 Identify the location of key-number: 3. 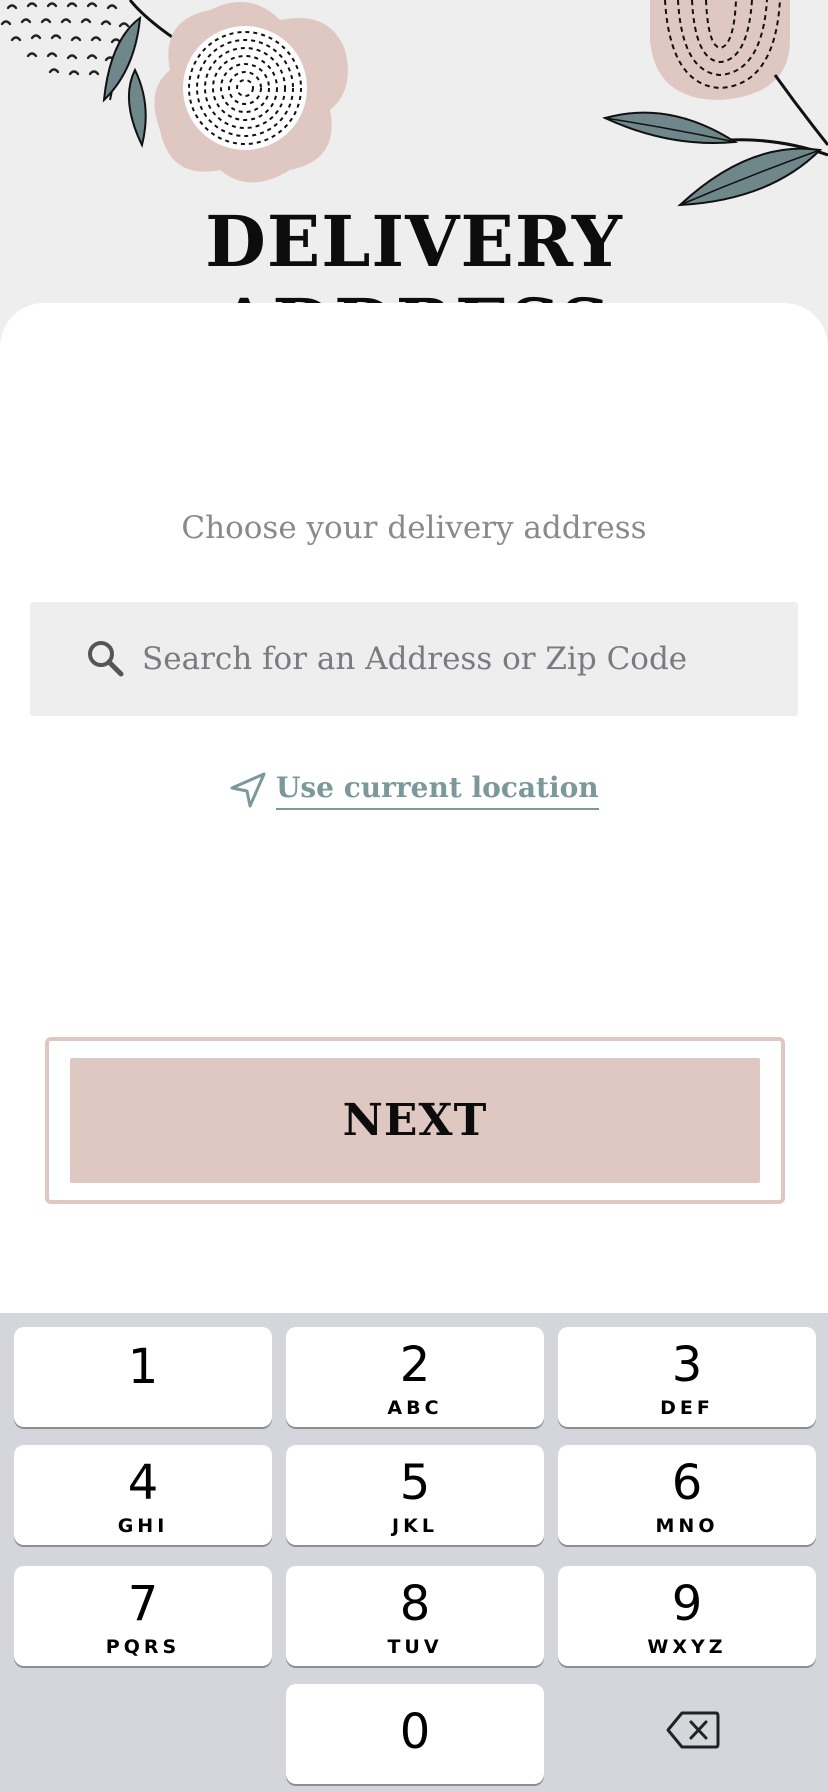
(687, 1365).